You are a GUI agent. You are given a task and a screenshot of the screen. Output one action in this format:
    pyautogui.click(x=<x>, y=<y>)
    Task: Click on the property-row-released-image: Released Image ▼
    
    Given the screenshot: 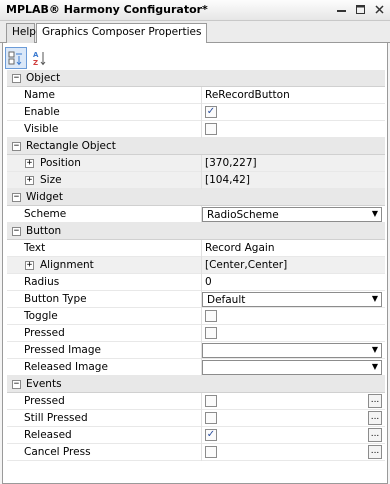 What is the action you would take?
    pyautogui.click(x=196, y=367)
    